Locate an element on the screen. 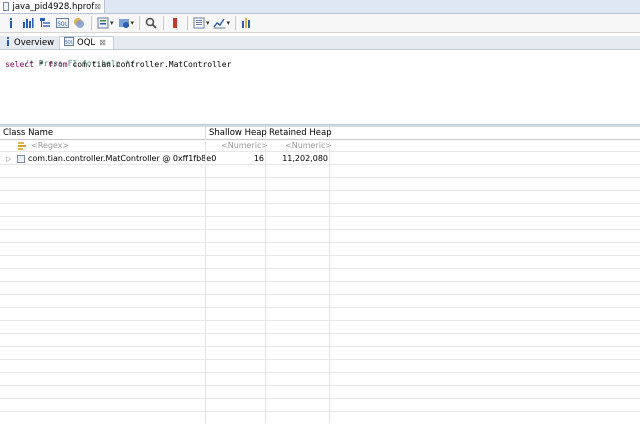  find-object-icon is located at coordinates (151, 23).